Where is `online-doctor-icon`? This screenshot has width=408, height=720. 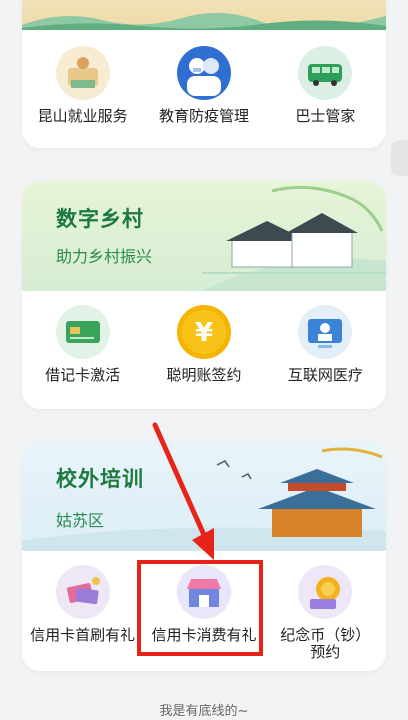 online-doctor-icon is located at coordinates (325, 332).